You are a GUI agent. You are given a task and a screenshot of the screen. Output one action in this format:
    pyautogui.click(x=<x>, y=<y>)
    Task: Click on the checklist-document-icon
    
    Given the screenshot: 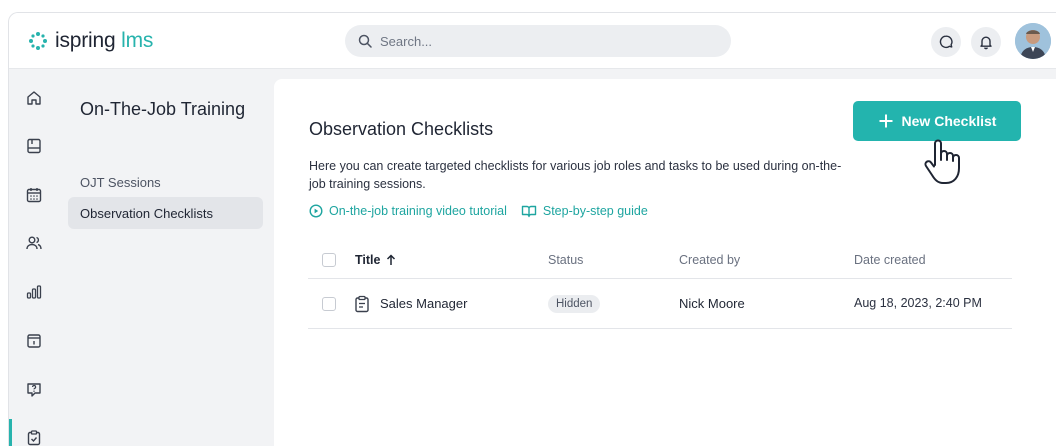 What is the action you would take?
    pyautogui.click(x=362, y=303)
    